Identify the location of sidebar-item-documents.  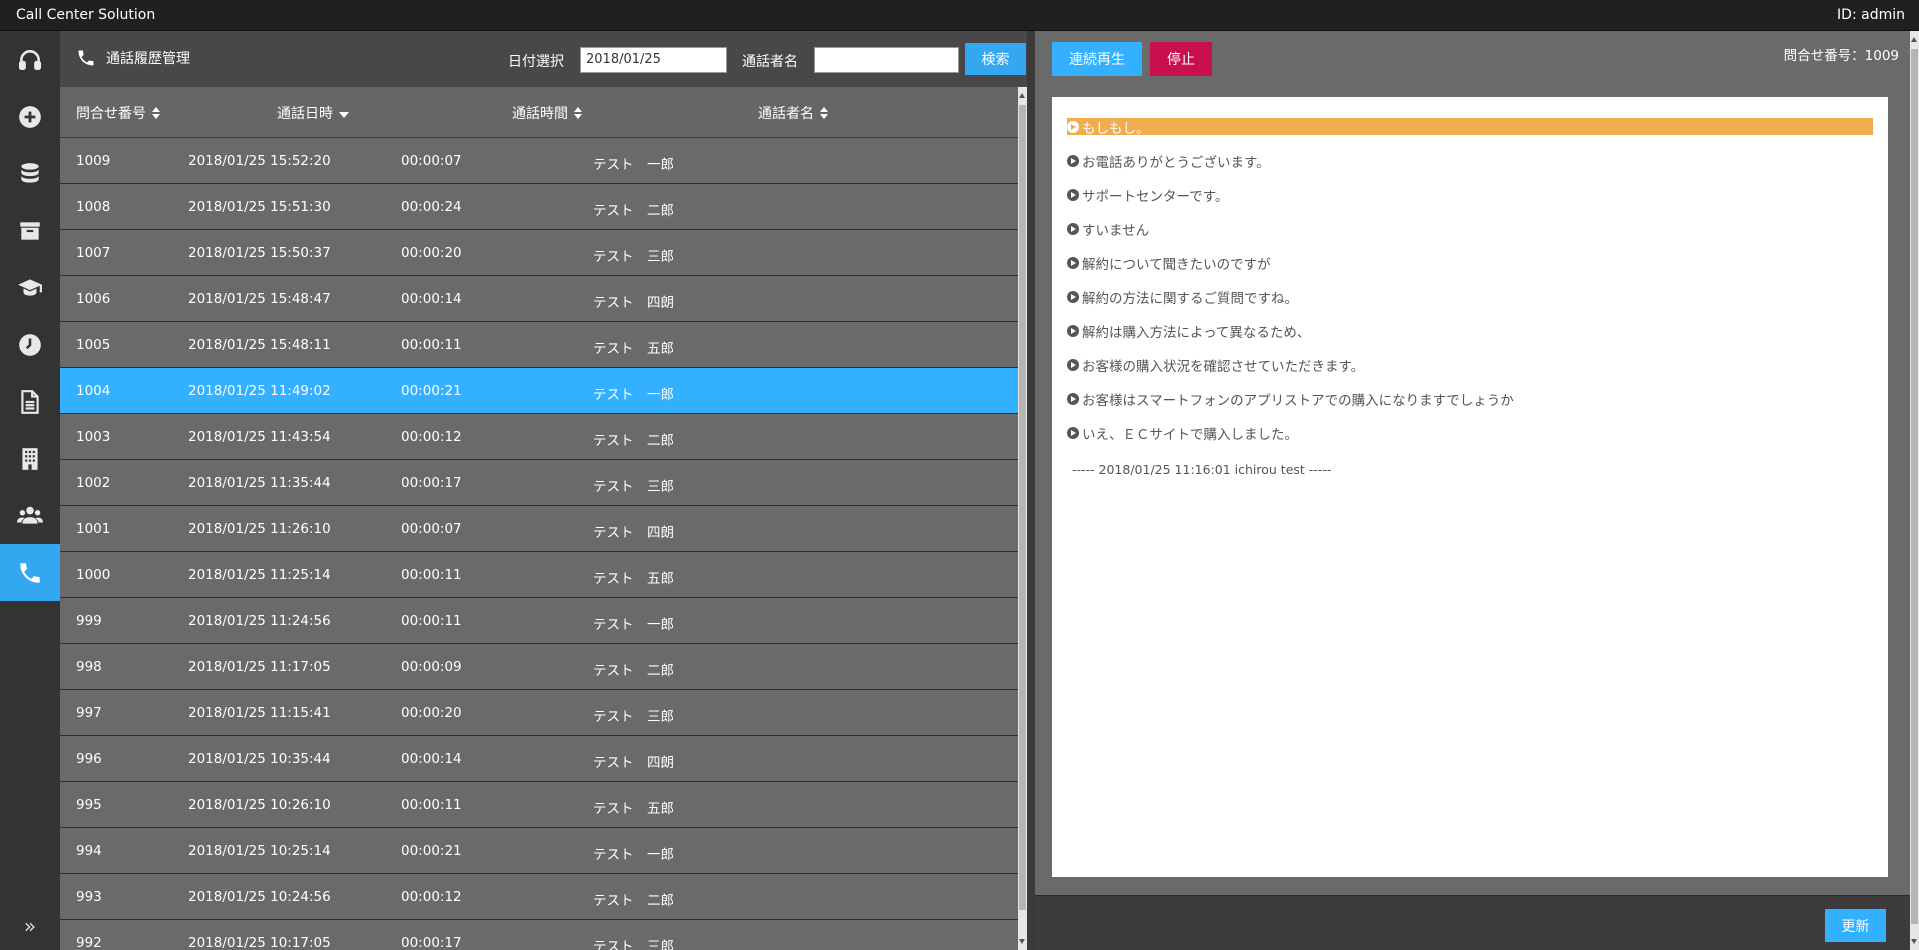
(30, 401).